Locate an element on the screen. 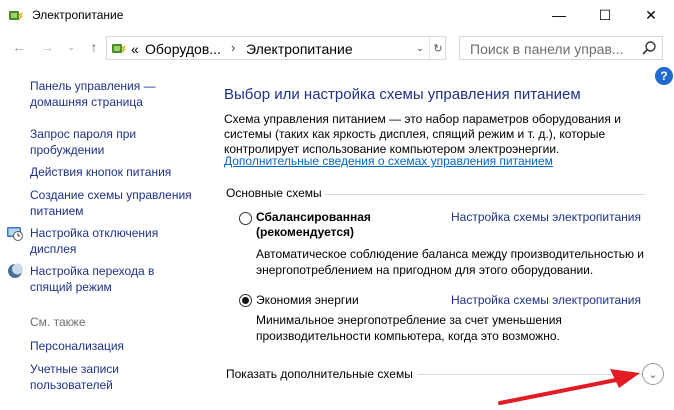  power-saver-plan-radio is located at coordinates (245, 300).